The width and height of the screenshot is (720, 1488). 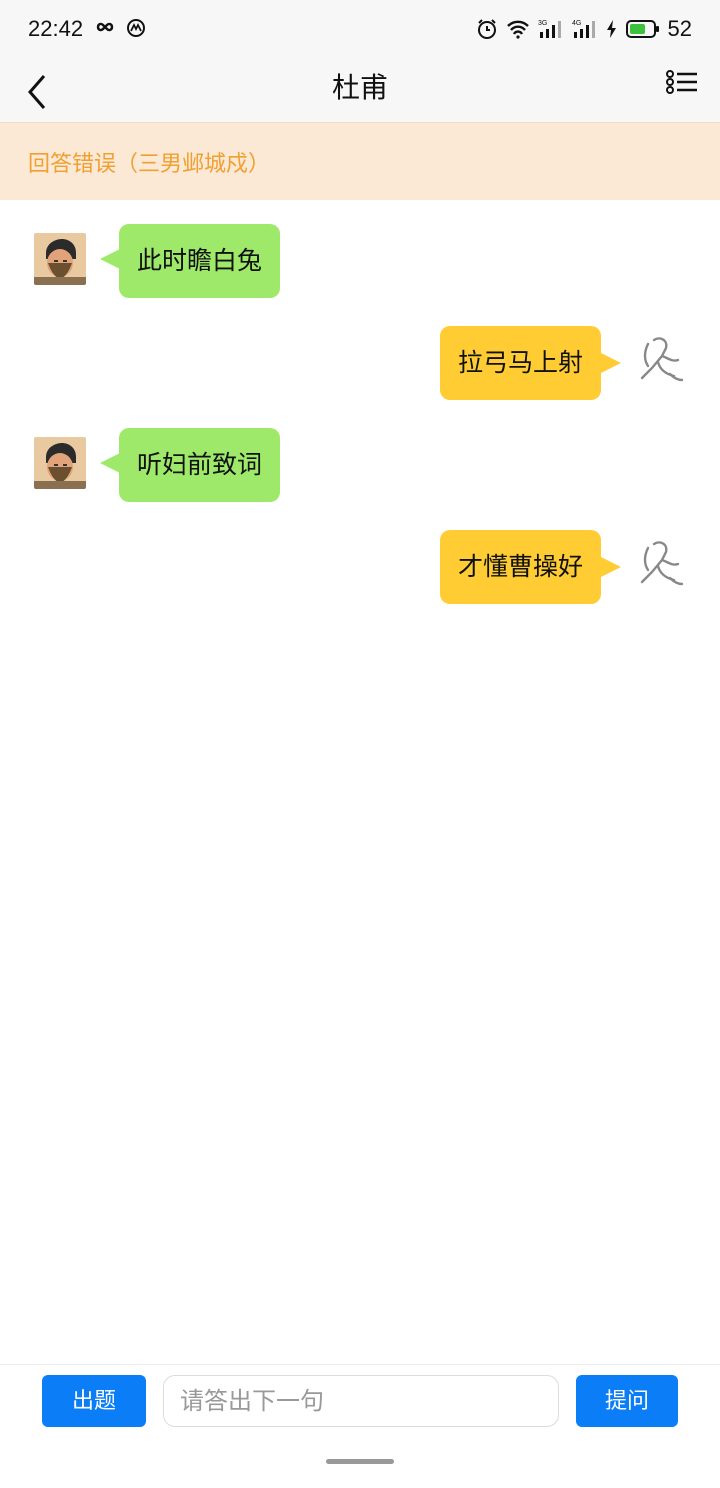 What do you see at coordinates (360, 30) in the screenshot?
I see `status-bar: 22:42 3G 4G 52` at bounding box center [360, 30].